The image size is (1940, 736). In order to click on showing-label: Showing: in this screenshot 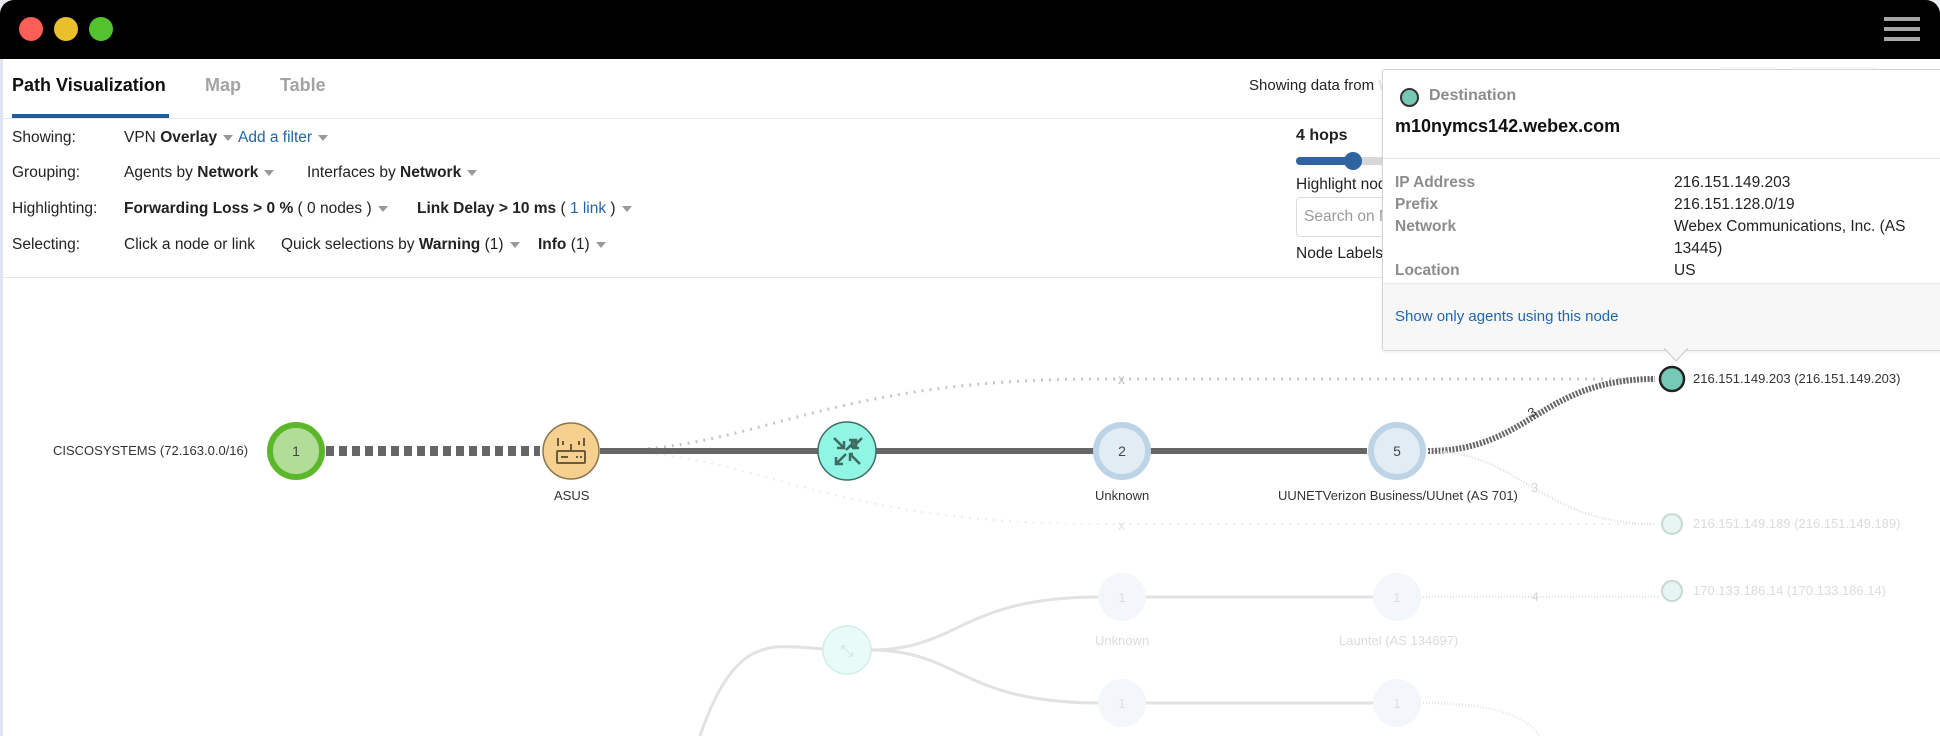, I will do `click(44, 137)`.